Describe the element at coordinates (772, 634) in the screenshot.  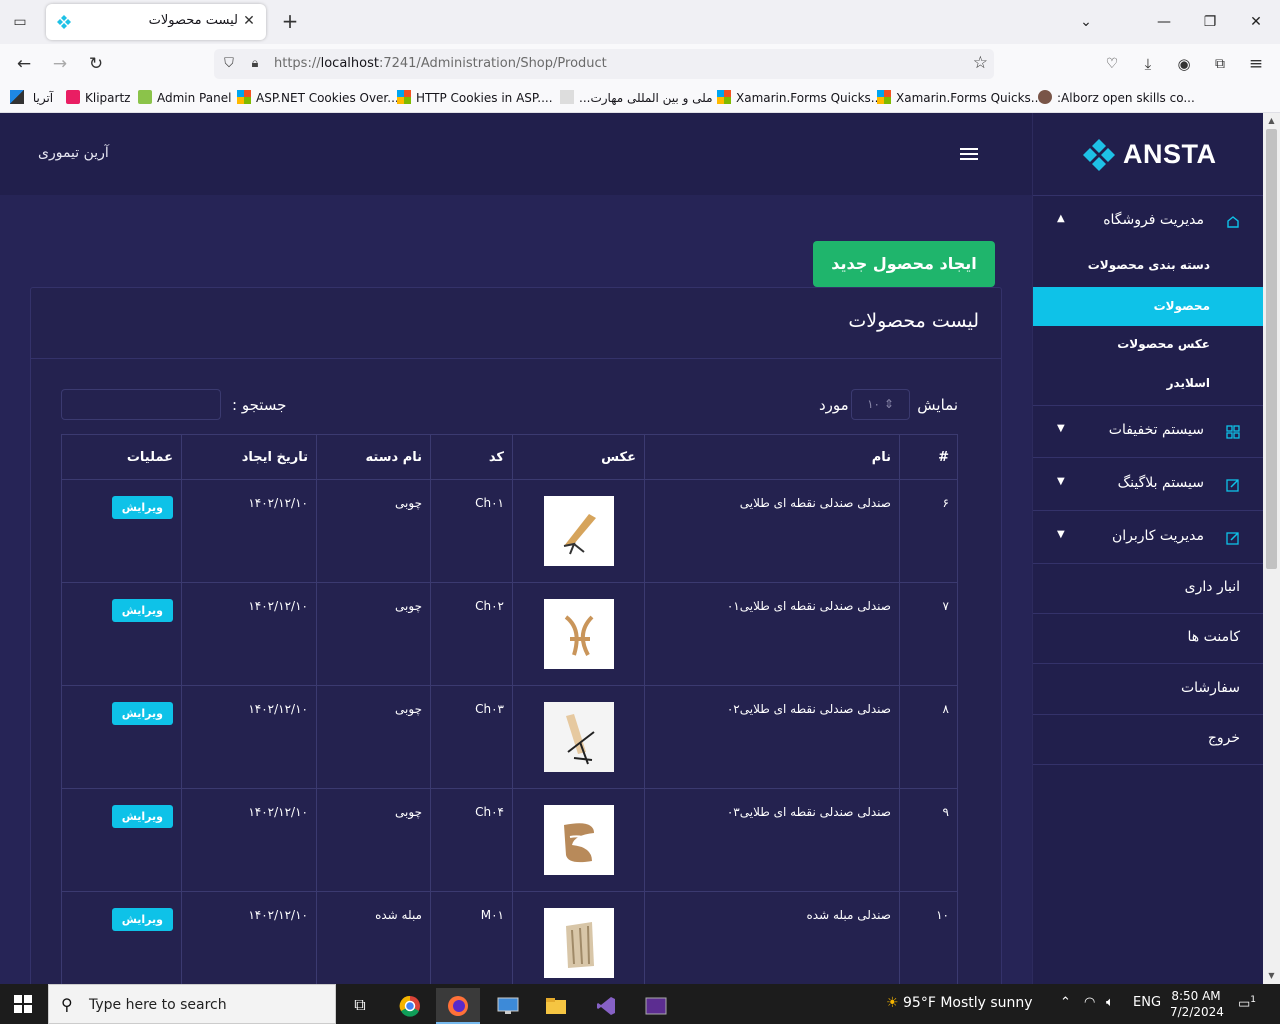
I see `product-name: صندلی صندلی نقطه ای طلایی۰۱` at that location.